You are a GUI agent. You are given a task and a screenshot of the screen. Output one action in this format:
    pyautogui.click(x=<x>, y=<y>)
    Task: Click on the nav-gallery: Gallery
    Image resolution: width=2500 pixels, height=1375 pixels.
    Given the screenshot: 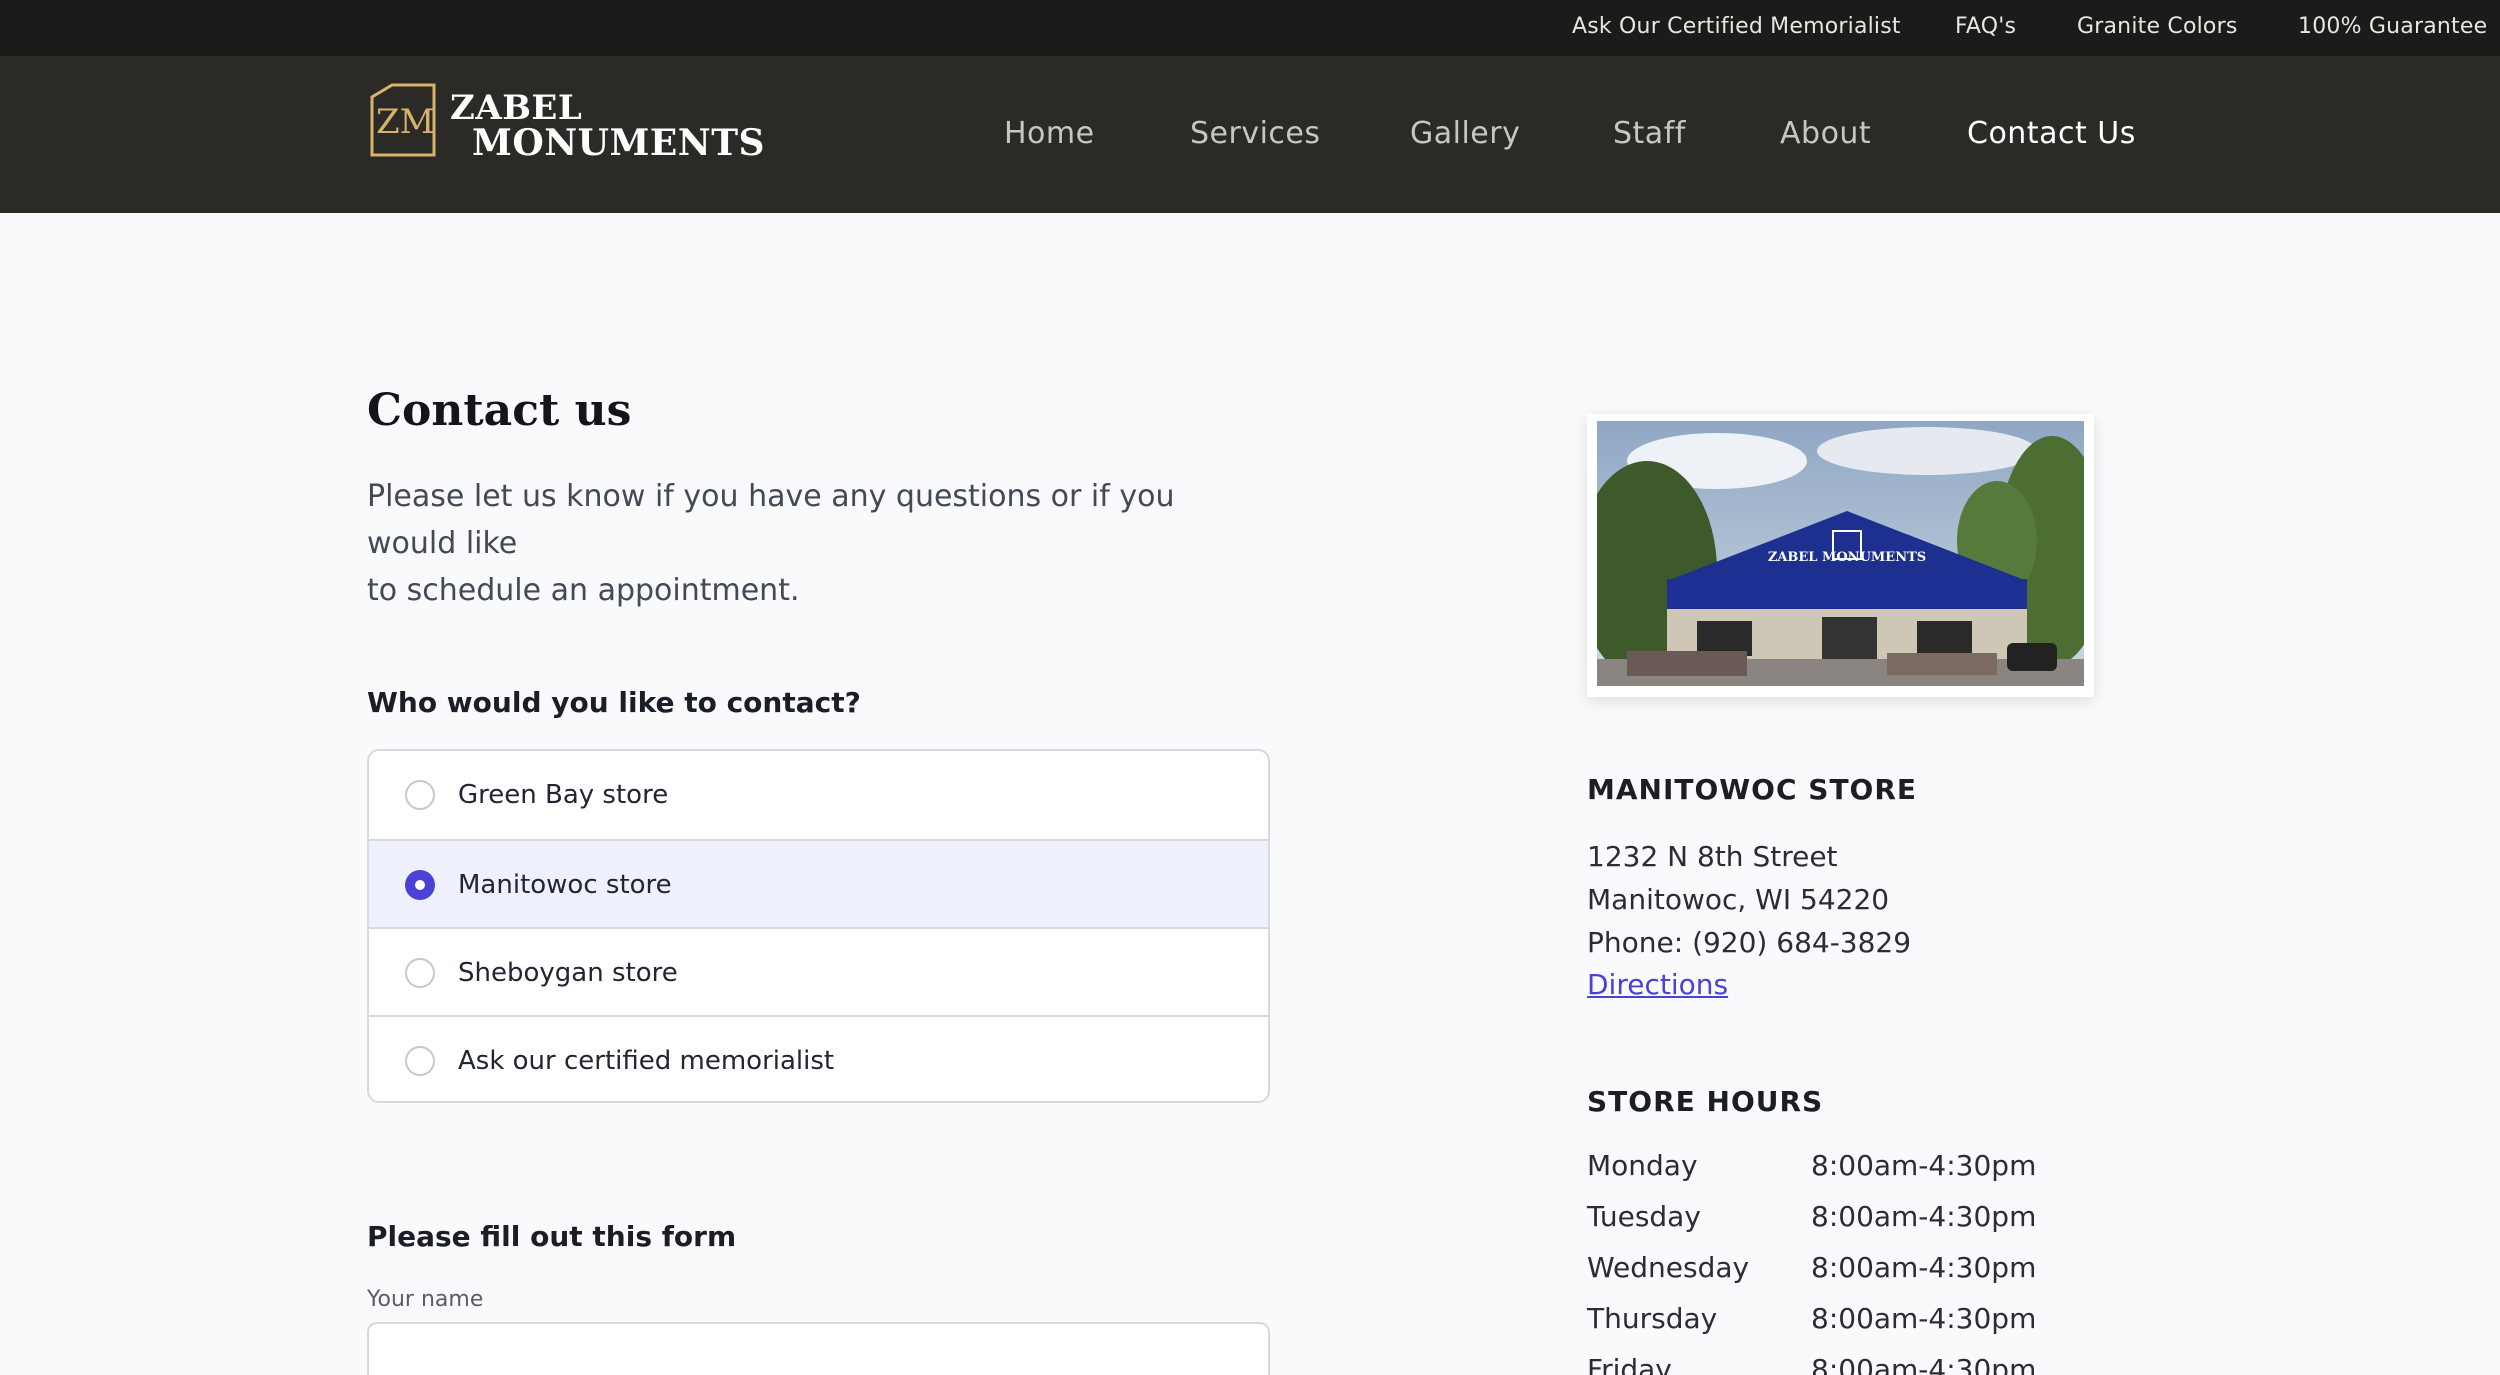 What is the action you would take?
    pyautogui.click(x=1465, y=134)
    